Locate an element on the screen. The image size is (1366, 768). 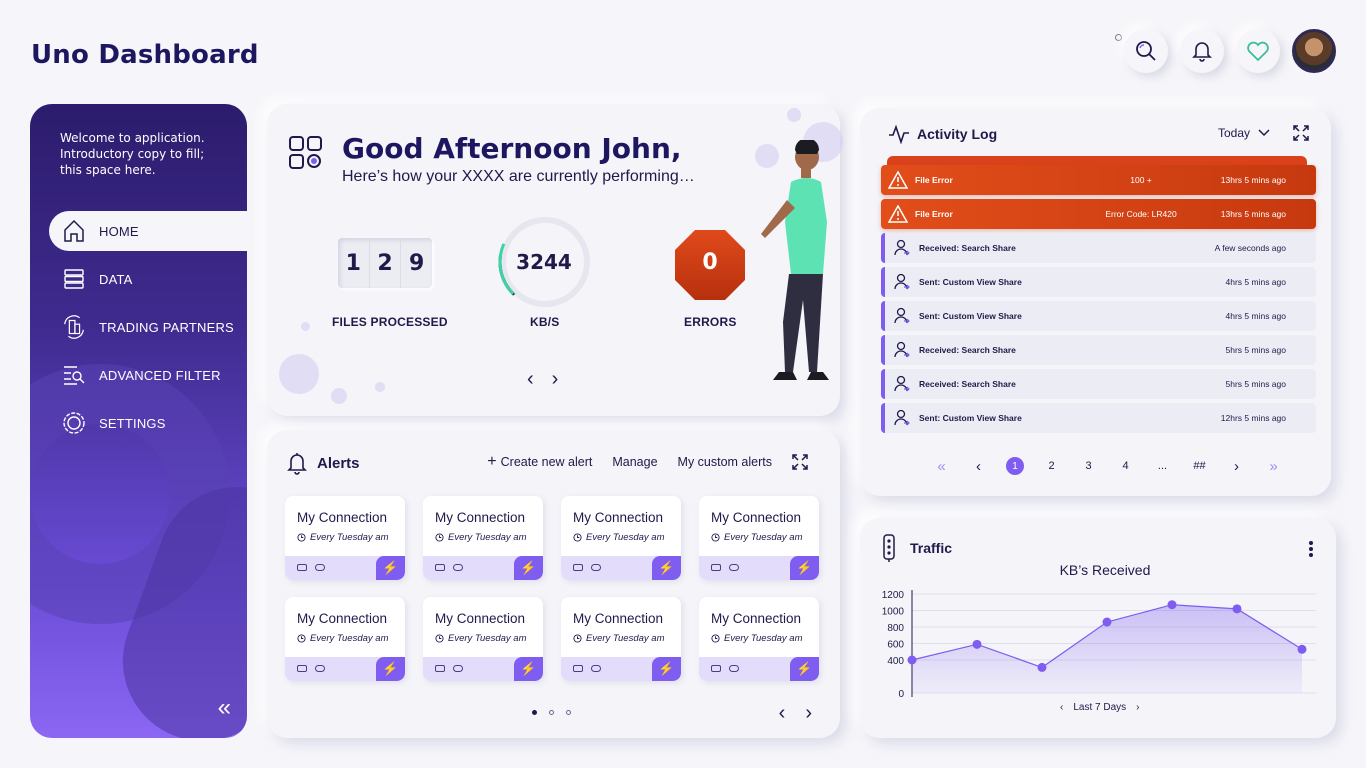
create-alert-label: Create new alert is located at coordinates (546, 462).